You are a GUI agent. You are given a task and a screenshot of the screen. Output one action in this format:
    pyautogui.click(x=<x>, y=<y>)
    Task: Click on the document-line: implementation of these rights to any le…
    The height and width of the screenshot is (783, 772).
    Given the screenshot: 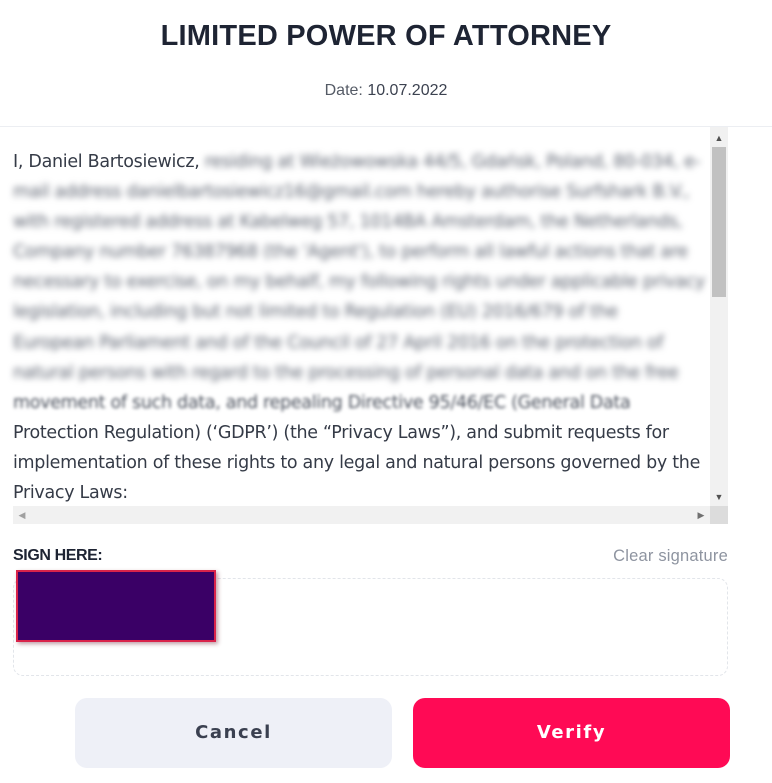 What is the action you would take?
    pyautogui.click(x=357, y=462)
    